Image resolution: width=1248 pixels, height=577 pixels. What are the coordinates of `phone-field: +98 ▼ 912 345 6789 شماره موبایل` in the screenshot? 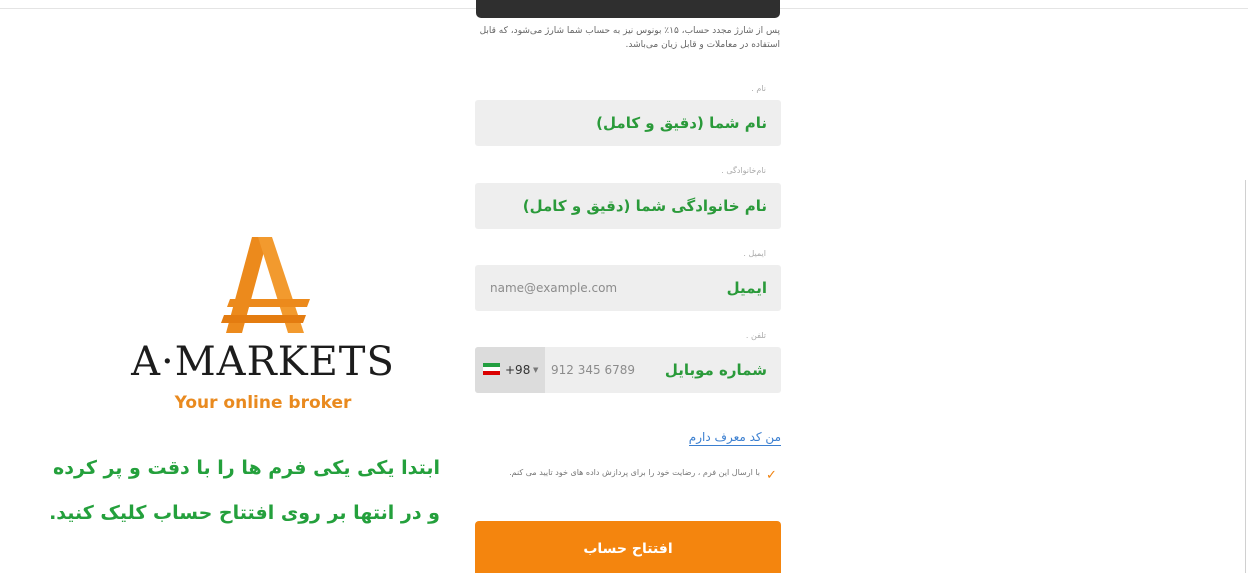 It's located at (628, 370).